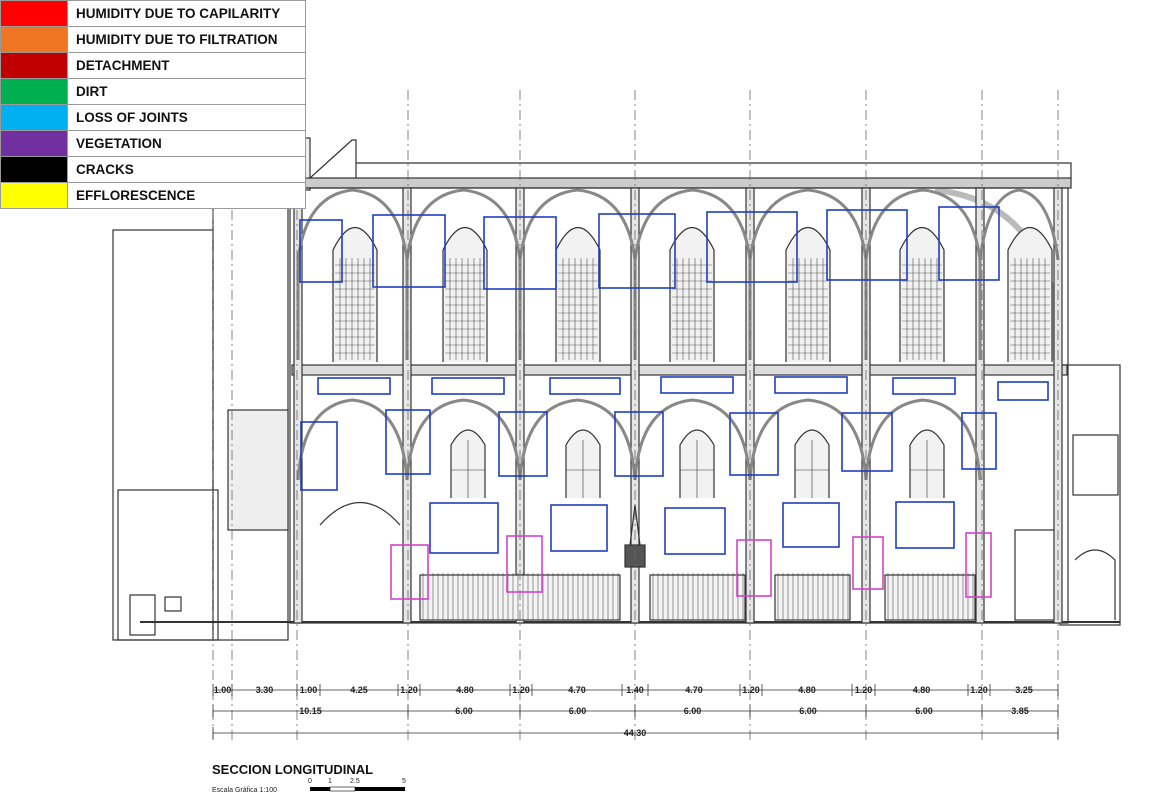 Image resolution: width=1150 pixels, height=800 pixels. I want to click on right-arch, so click(1095, 584).